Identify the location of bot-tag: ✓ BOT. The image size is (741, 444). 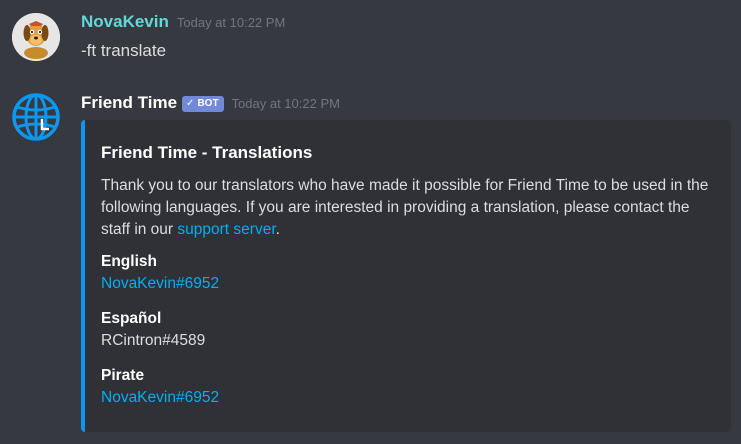
(203, 103).